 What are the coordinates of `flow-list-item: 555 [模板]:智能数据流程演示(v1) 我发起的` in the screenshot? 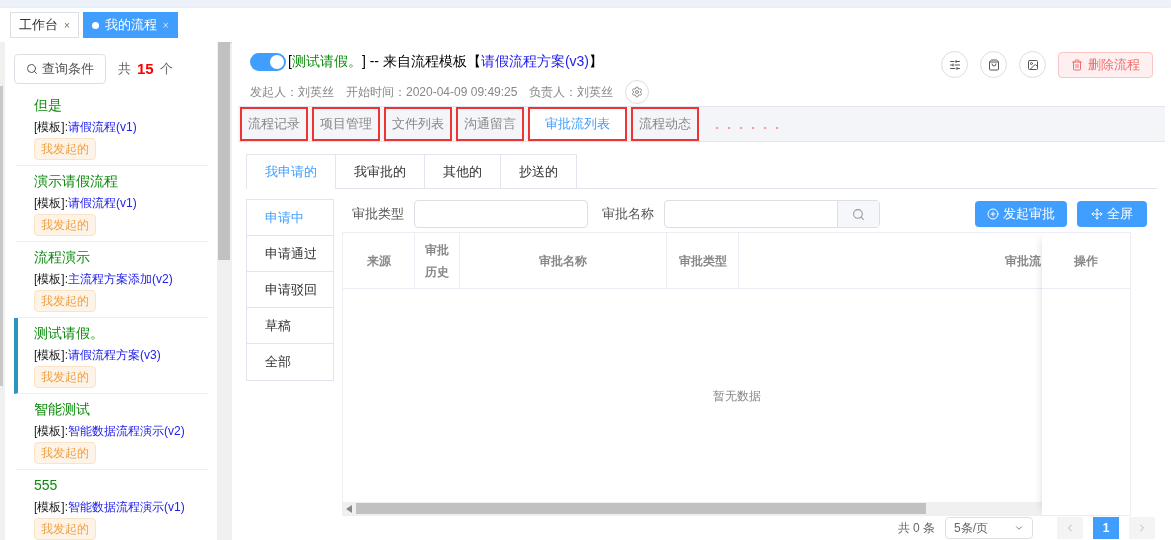 It's located at (111, 505).